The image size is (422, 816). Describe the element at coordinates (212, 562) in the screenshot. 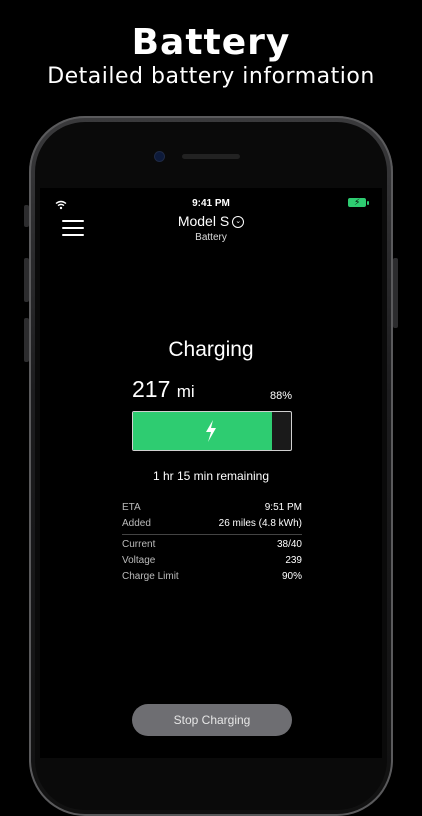

I see `stat-row-voltage: Voltage 239` at that location.